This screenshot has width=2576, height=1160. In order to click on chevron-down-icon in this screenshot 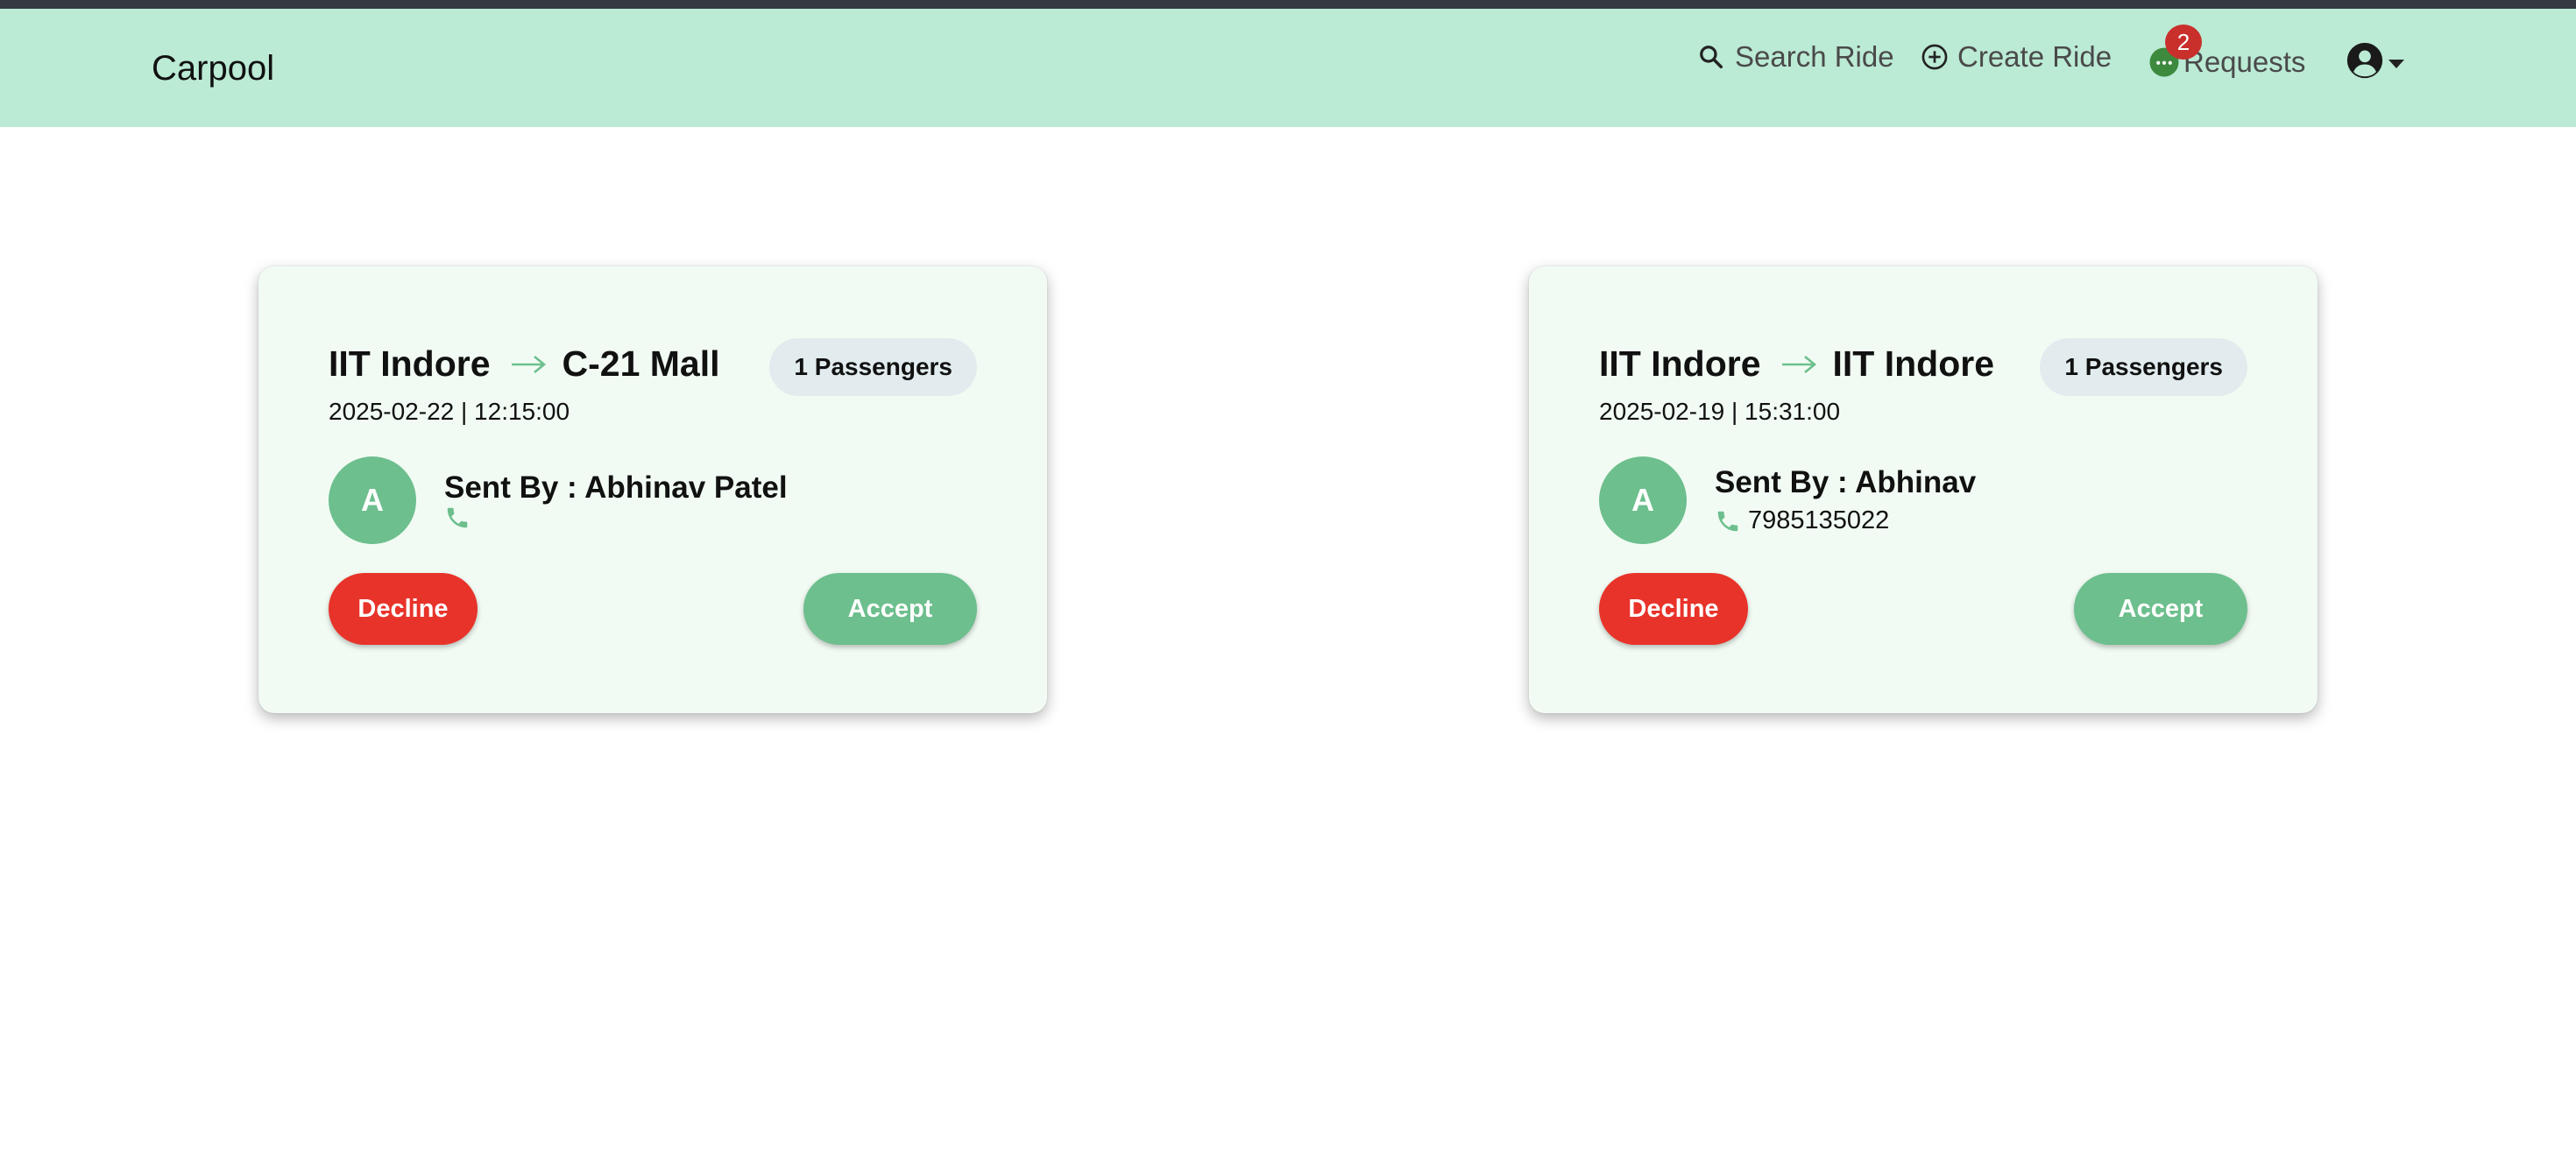, I will do `click(2396, 64)`.